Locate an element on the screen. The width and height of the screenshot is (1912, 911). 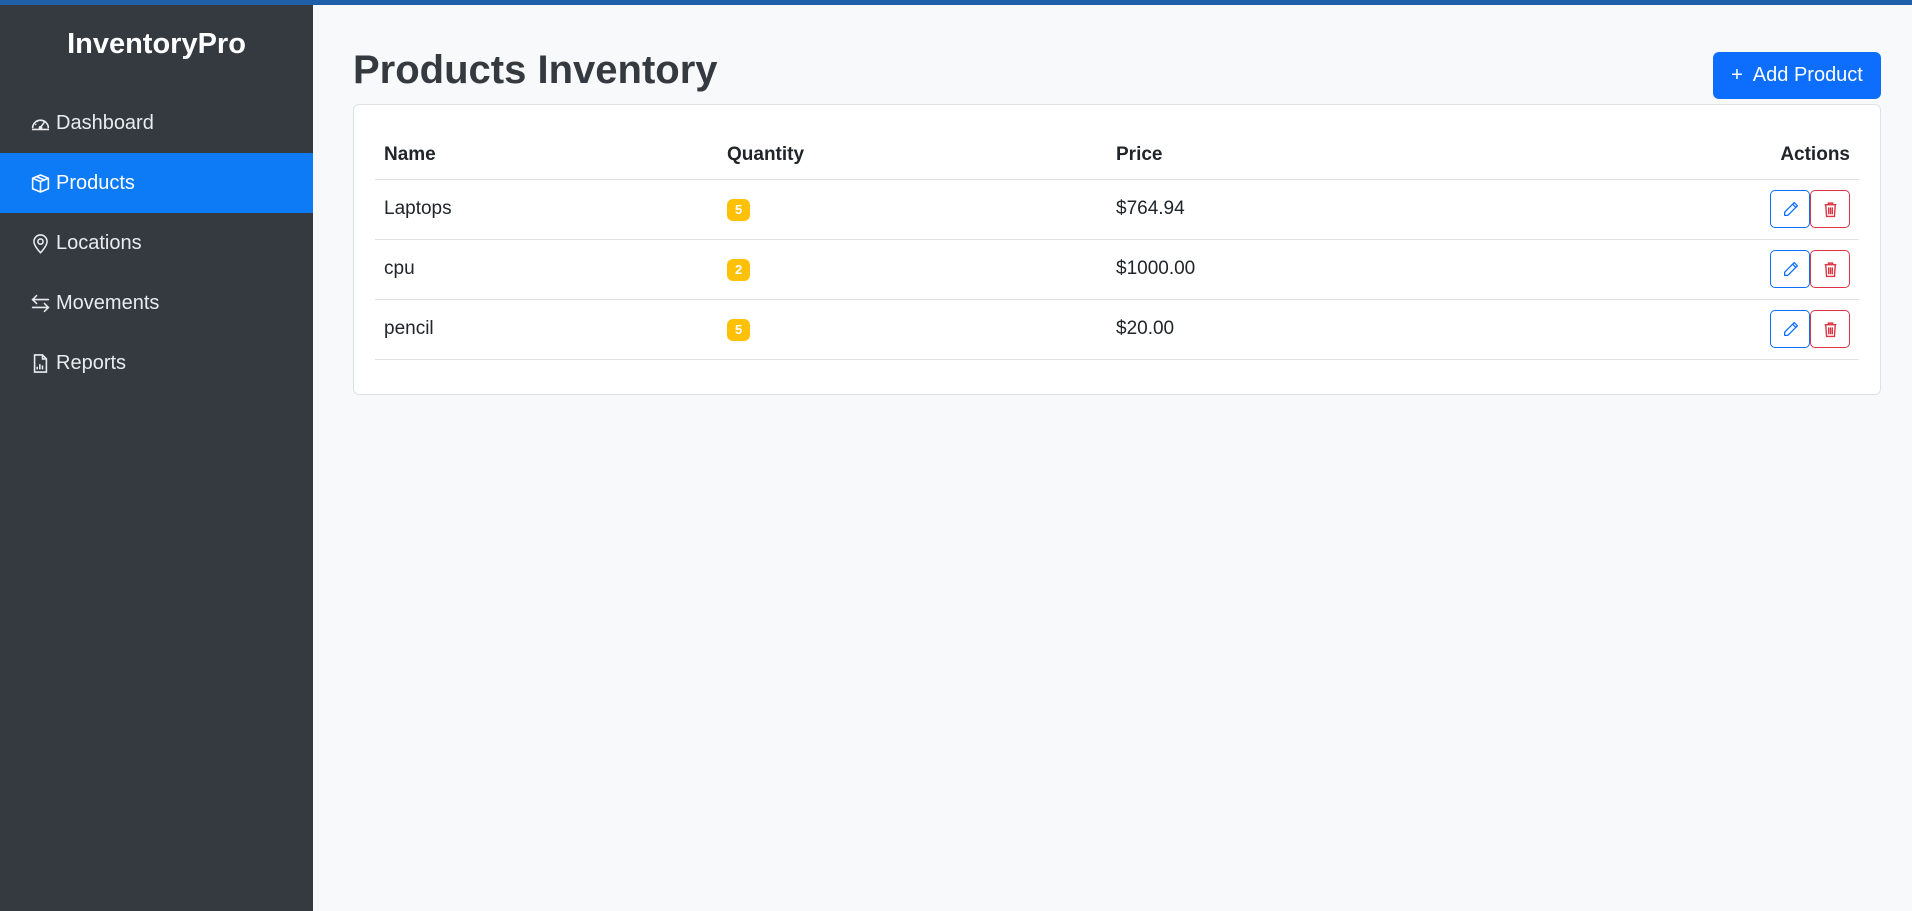
product-name: Laptops is located at coordinates (546, 209).